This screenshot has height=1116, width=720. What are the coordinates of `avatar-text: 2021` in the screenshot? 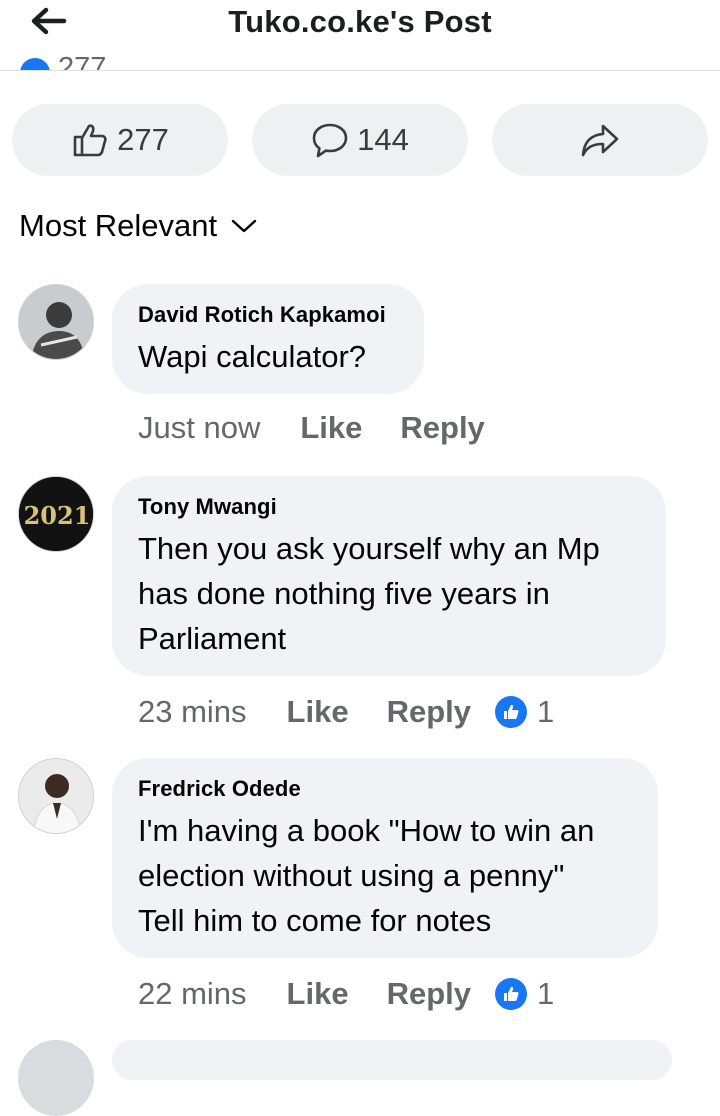 It's located at (57, 515).